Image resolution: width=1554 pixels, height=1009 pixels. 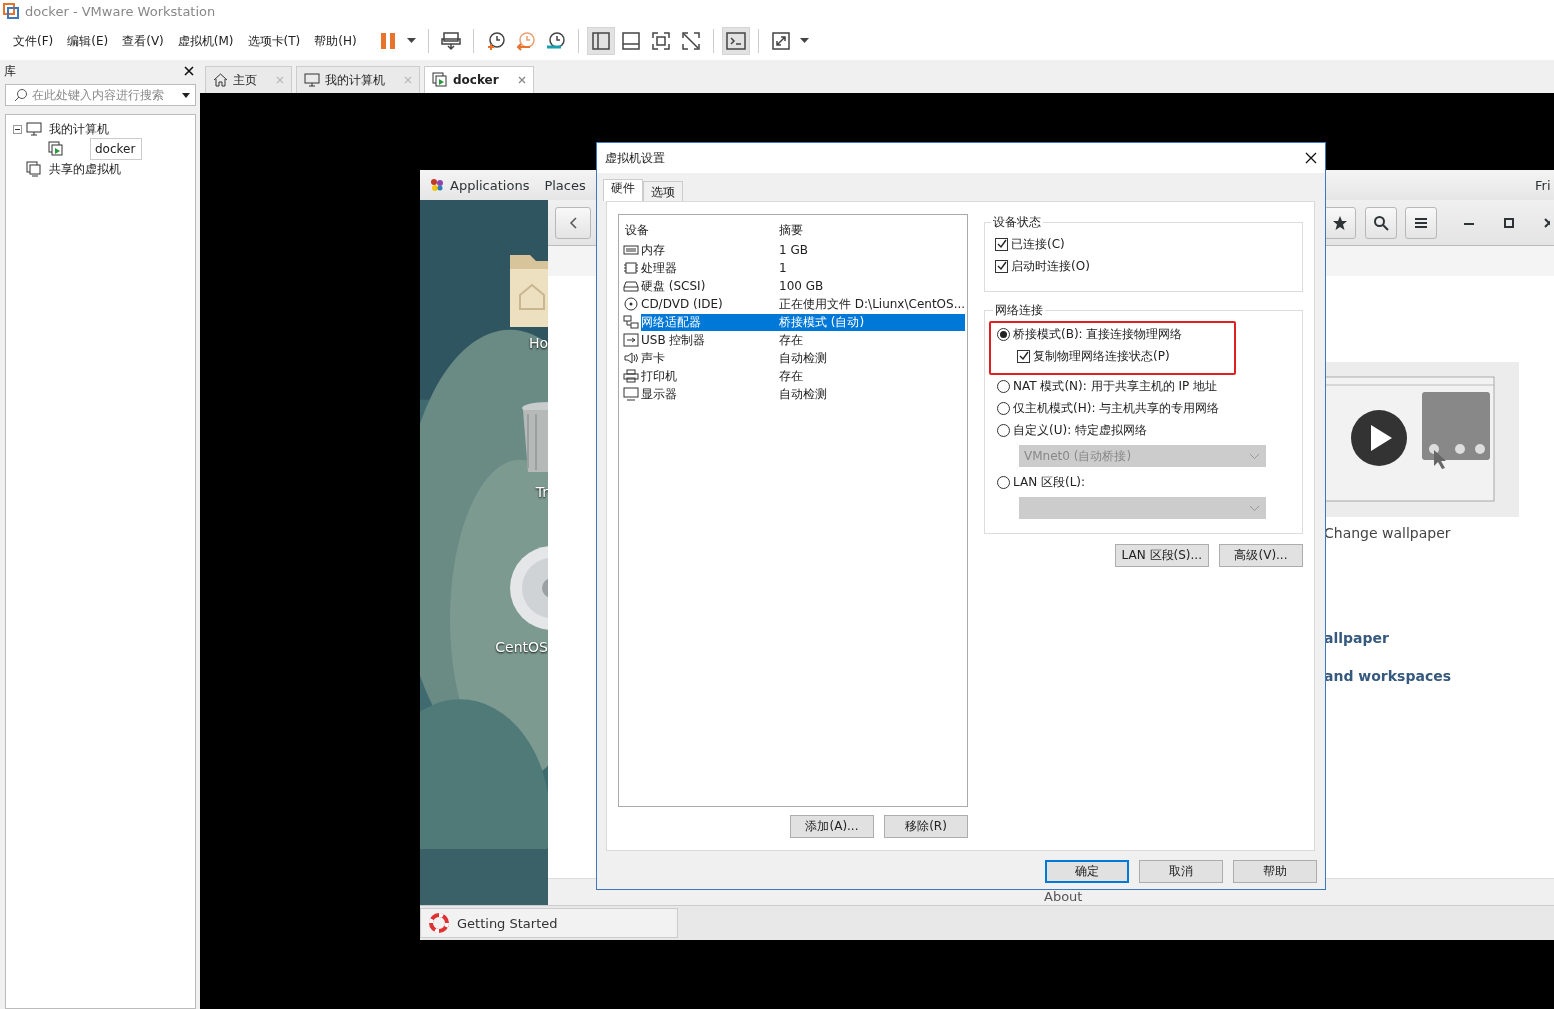 I want to click on menu-item: 帮助(H), so click(x=335, y=41).